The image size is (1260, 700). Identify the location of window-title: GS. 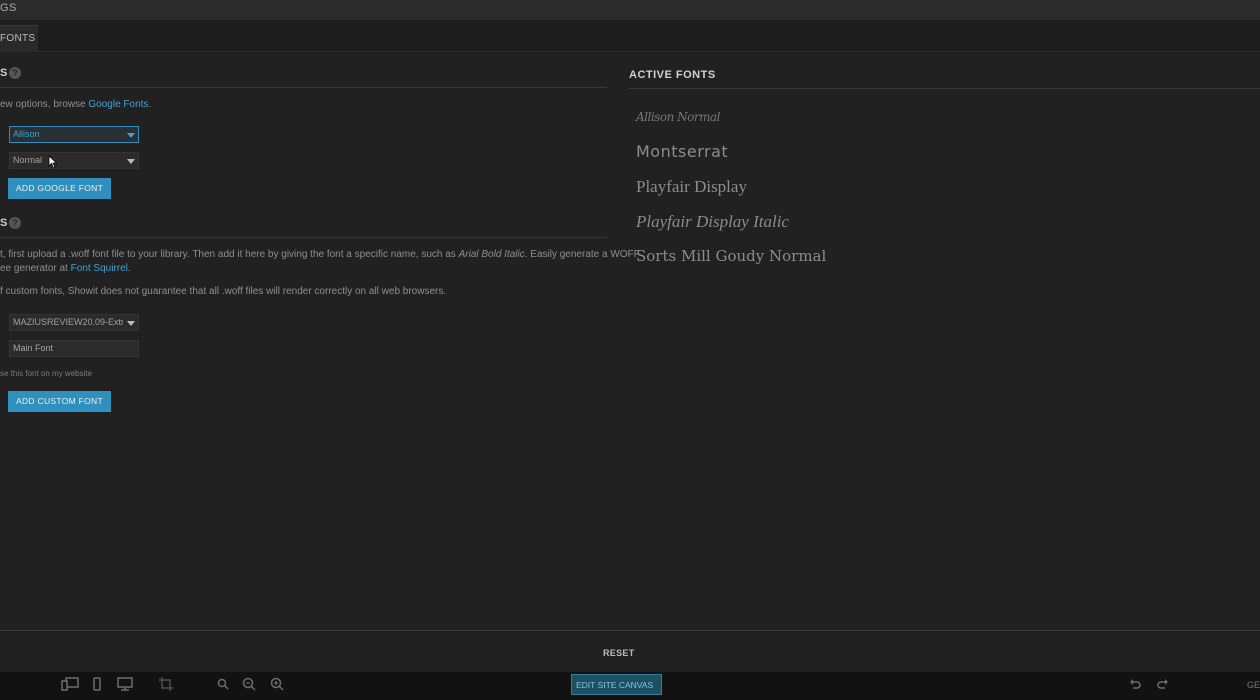
(8, 8).